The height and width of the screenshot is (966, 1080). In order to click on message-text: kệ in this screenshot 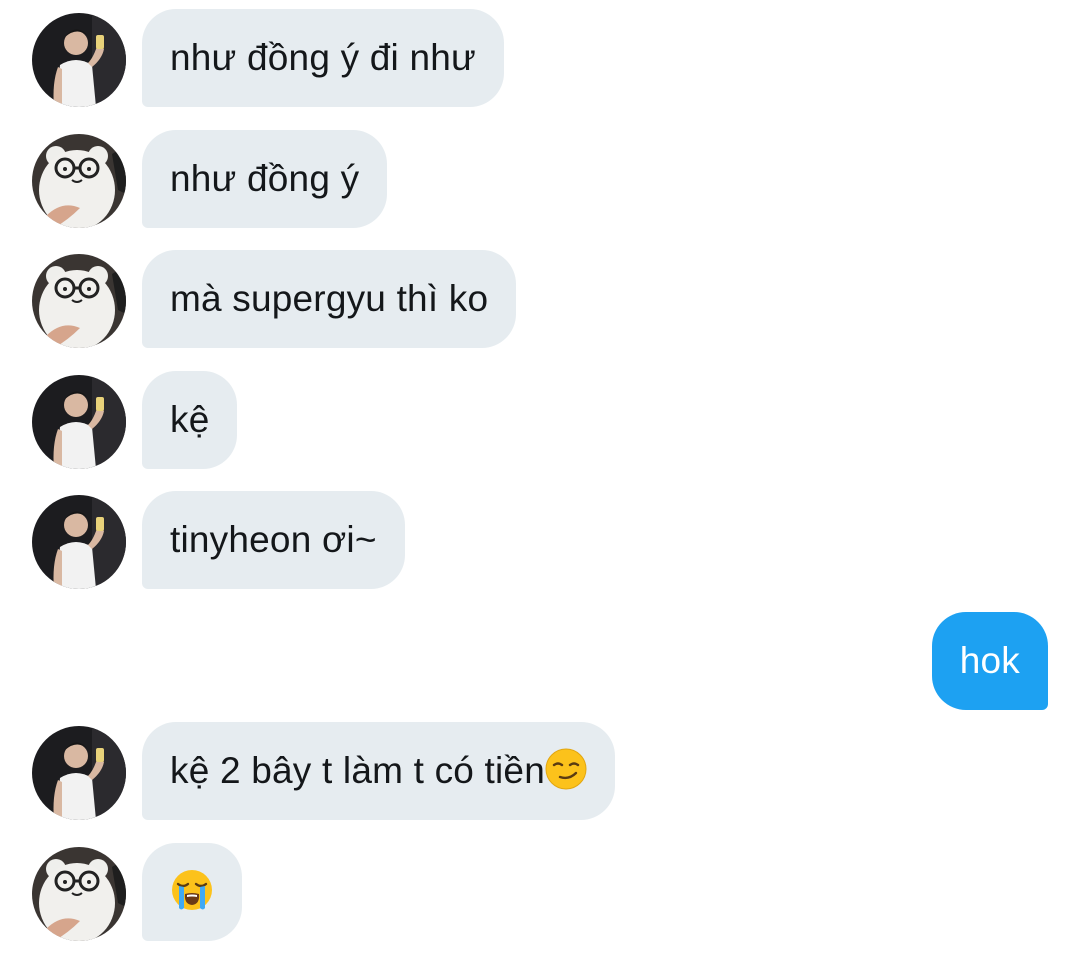, I will do `click(190, 419)`.